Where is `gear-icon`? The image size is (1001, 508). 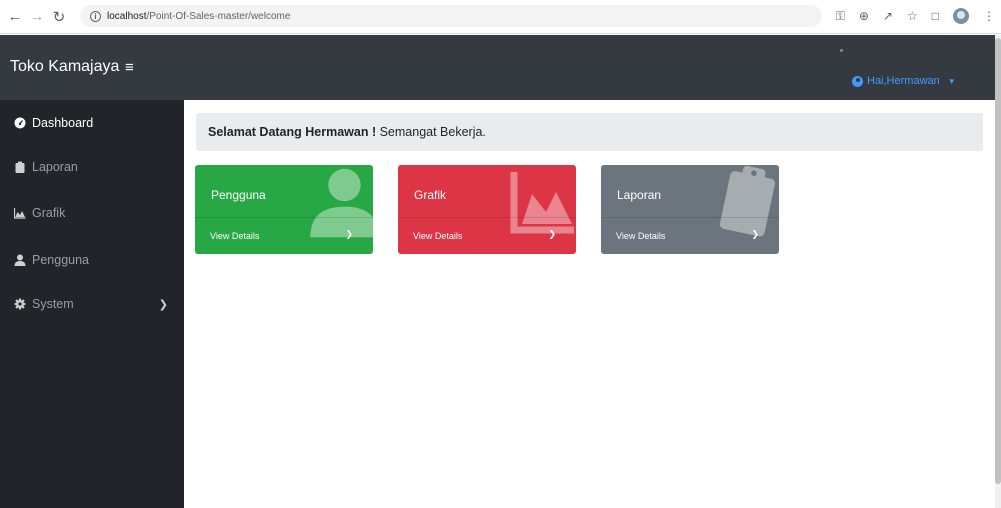 gear-icon is located at coordinates (20, 304).